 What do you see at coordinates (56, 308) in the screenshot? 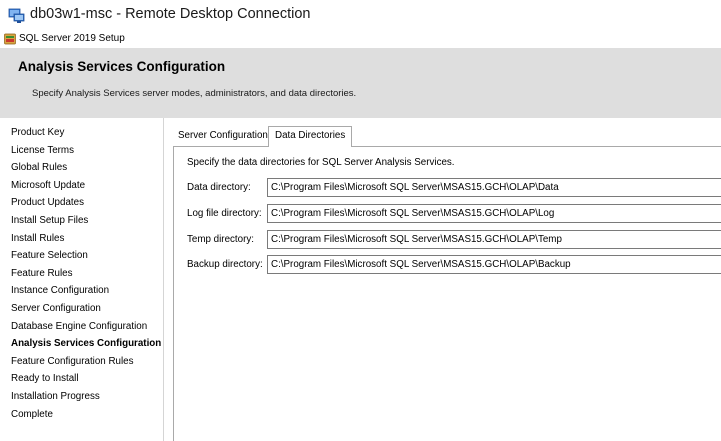
I see `nav-item-server-configuration: Server Configuration` at bounding box center [56, 308].